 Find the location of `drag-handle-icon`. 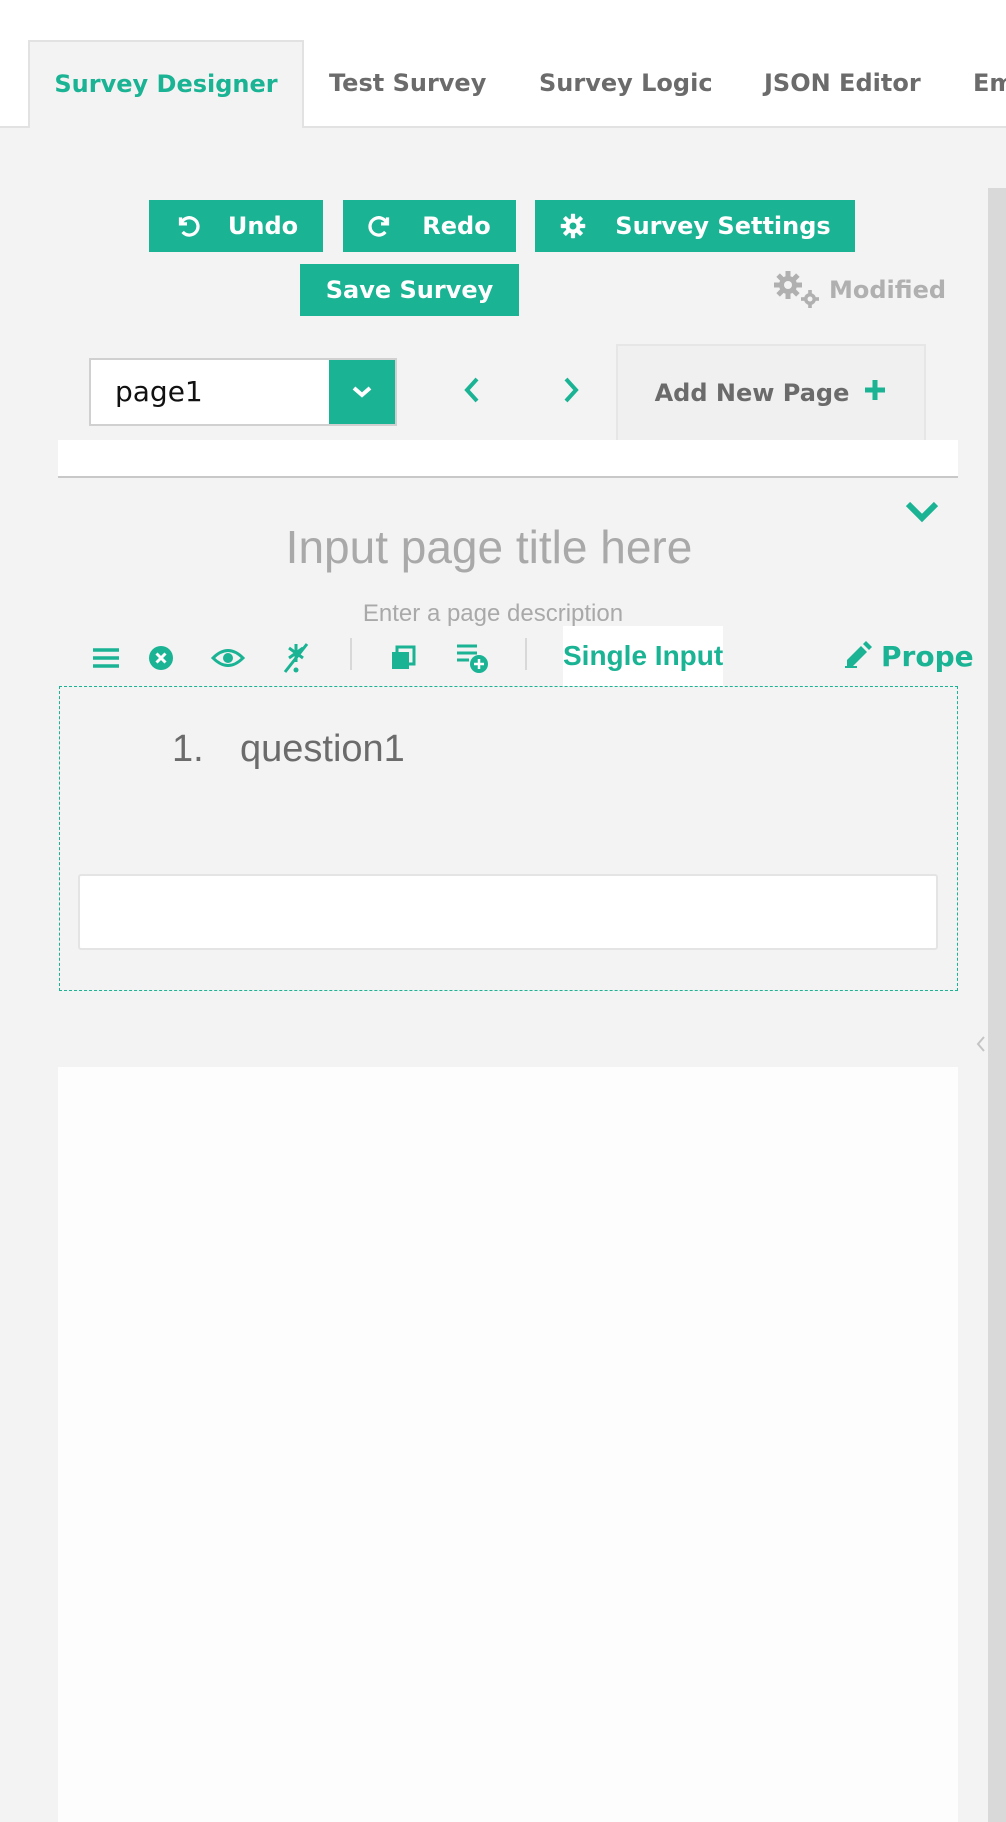

drag-handle-icon is located at coordinates (106, 660).